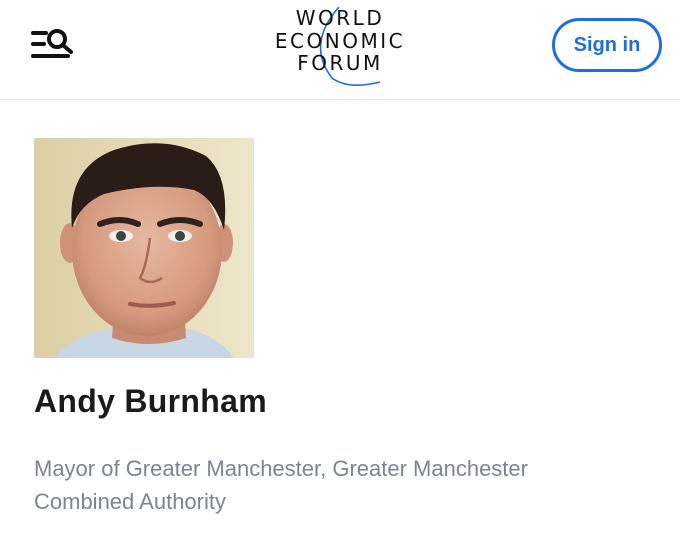 The height and width of the screenshot is (547, 680). I want to click on profile-photo, so click(144, 248).